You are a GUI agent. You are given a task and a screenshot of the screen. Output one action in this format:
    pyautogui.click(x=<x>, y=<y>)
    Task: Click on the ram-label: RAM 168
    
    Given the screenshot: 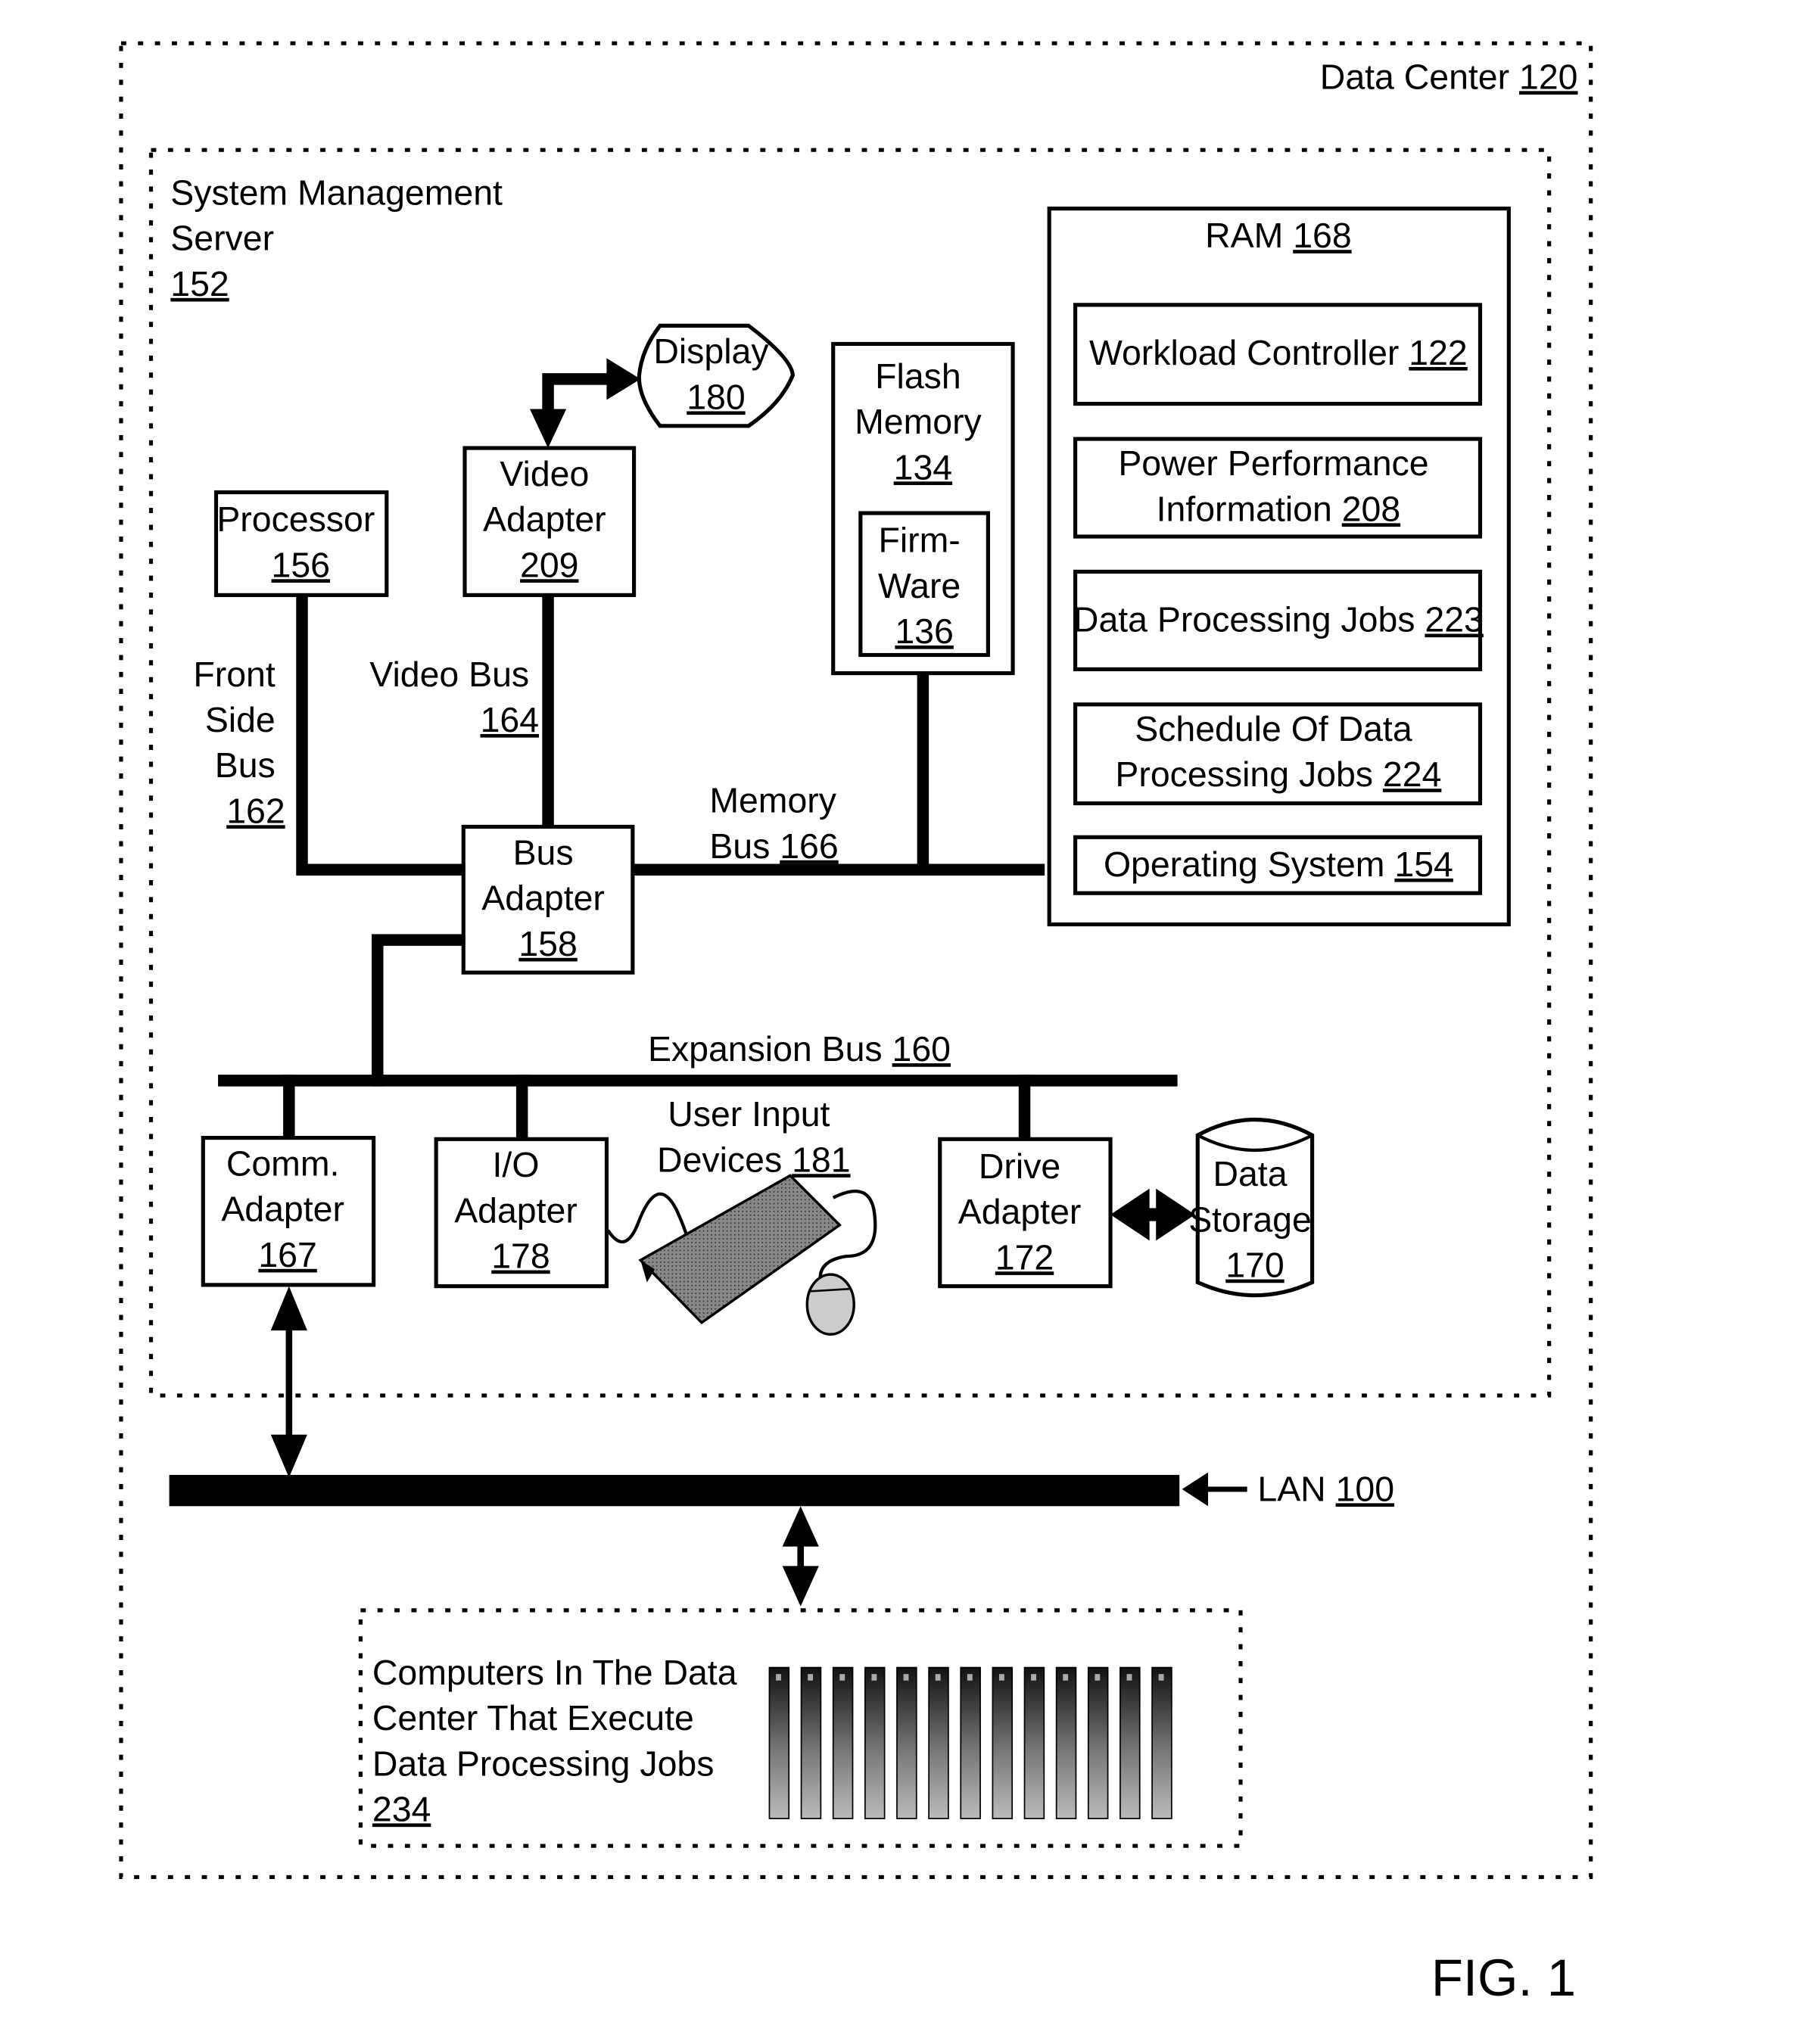 What is the action you would take?
    pyautogui.click(x=1278, y=235)
    